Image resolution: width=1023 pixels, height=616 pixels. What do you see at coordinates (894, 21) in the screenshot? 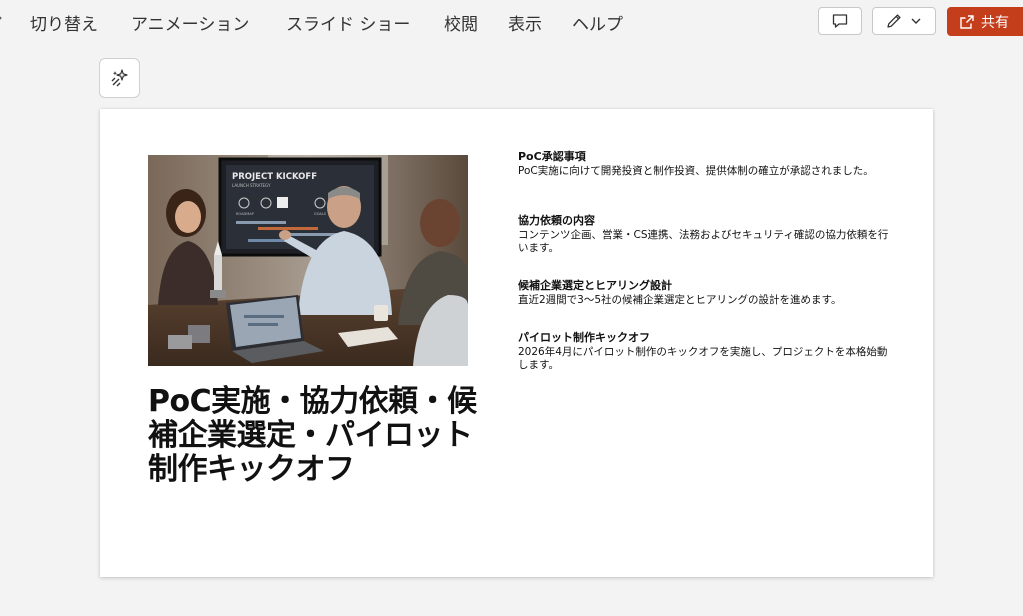
I see `pencil-icon` at bounding box center [894, 21].